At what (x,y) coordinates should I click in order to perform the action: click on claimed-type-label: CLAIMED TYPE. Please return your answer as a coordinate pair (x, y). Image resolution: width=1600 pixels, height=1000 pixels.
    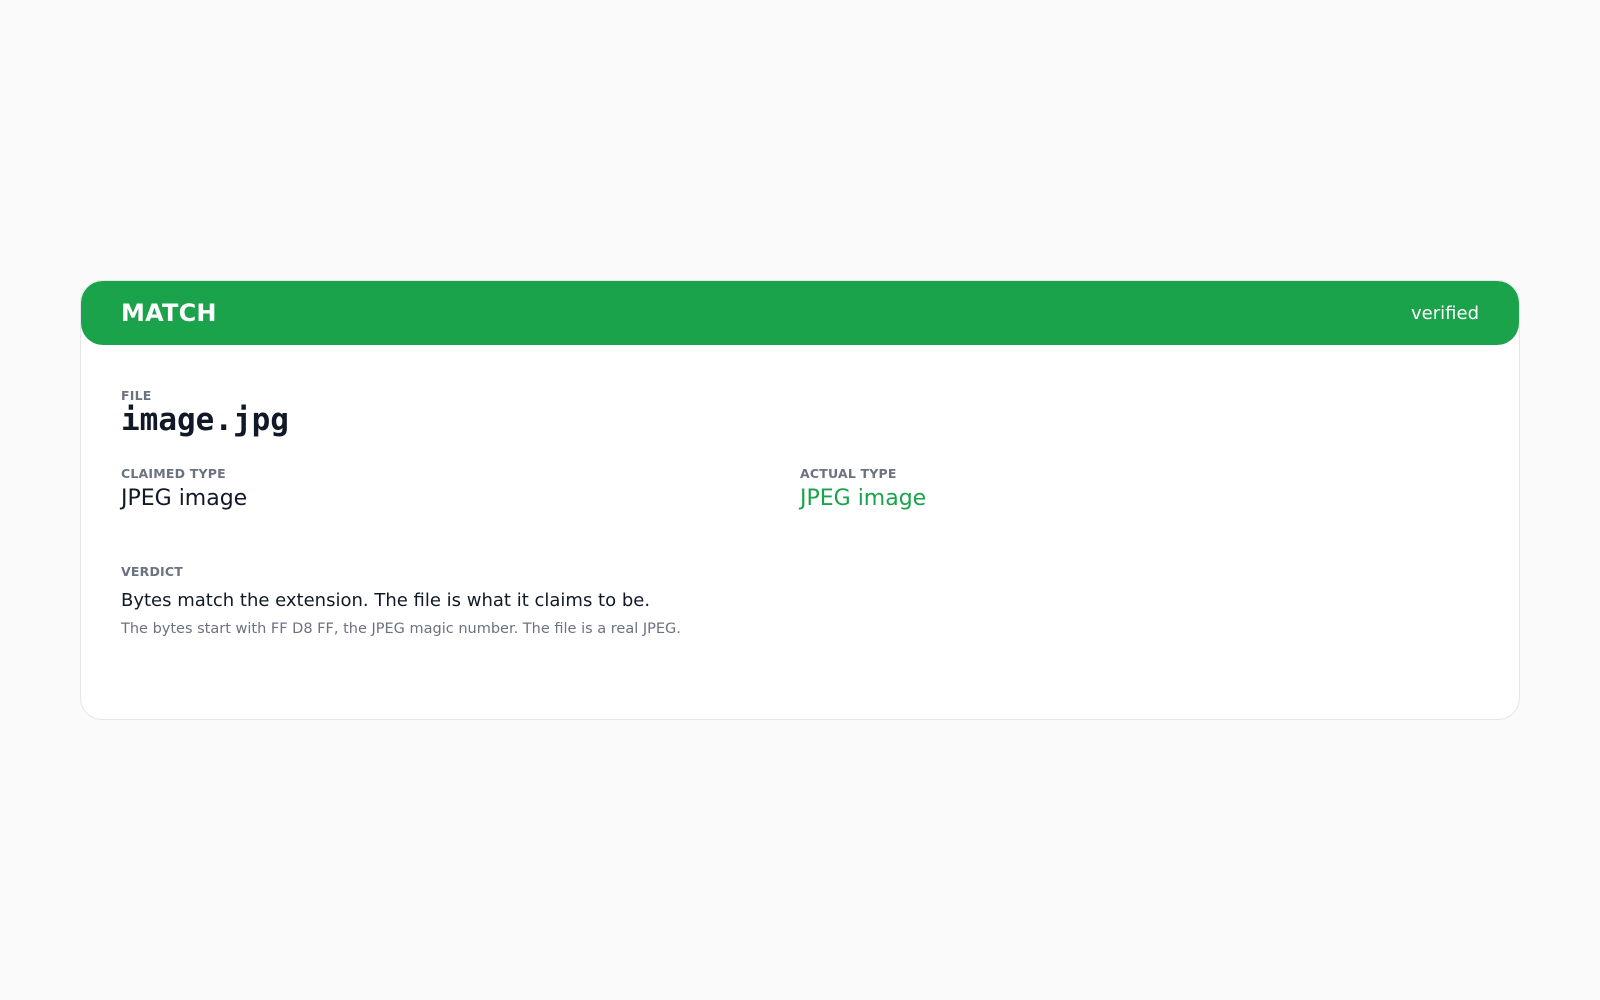
    Looking at the image, I should click on (173, 473).